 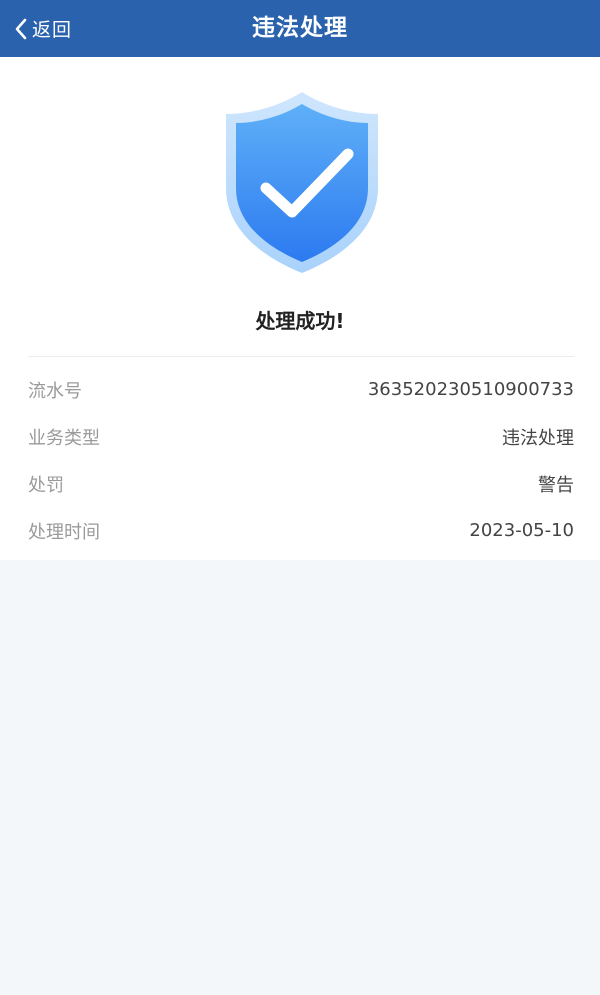 I want to click on back-button: 返回, so click(x=43, y=28).